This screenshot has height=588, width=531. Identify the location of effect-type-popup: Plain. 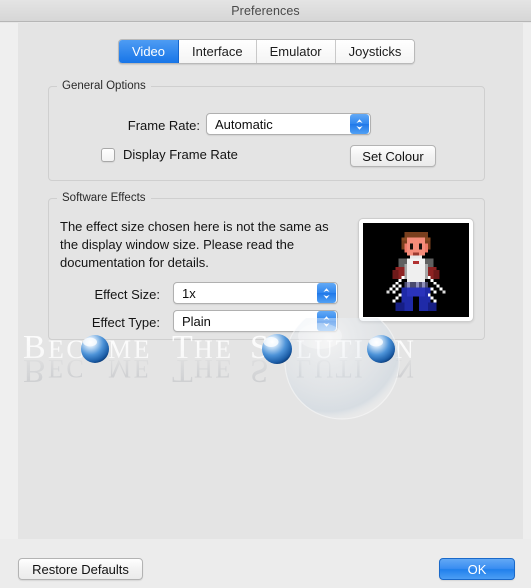
(255, 321).